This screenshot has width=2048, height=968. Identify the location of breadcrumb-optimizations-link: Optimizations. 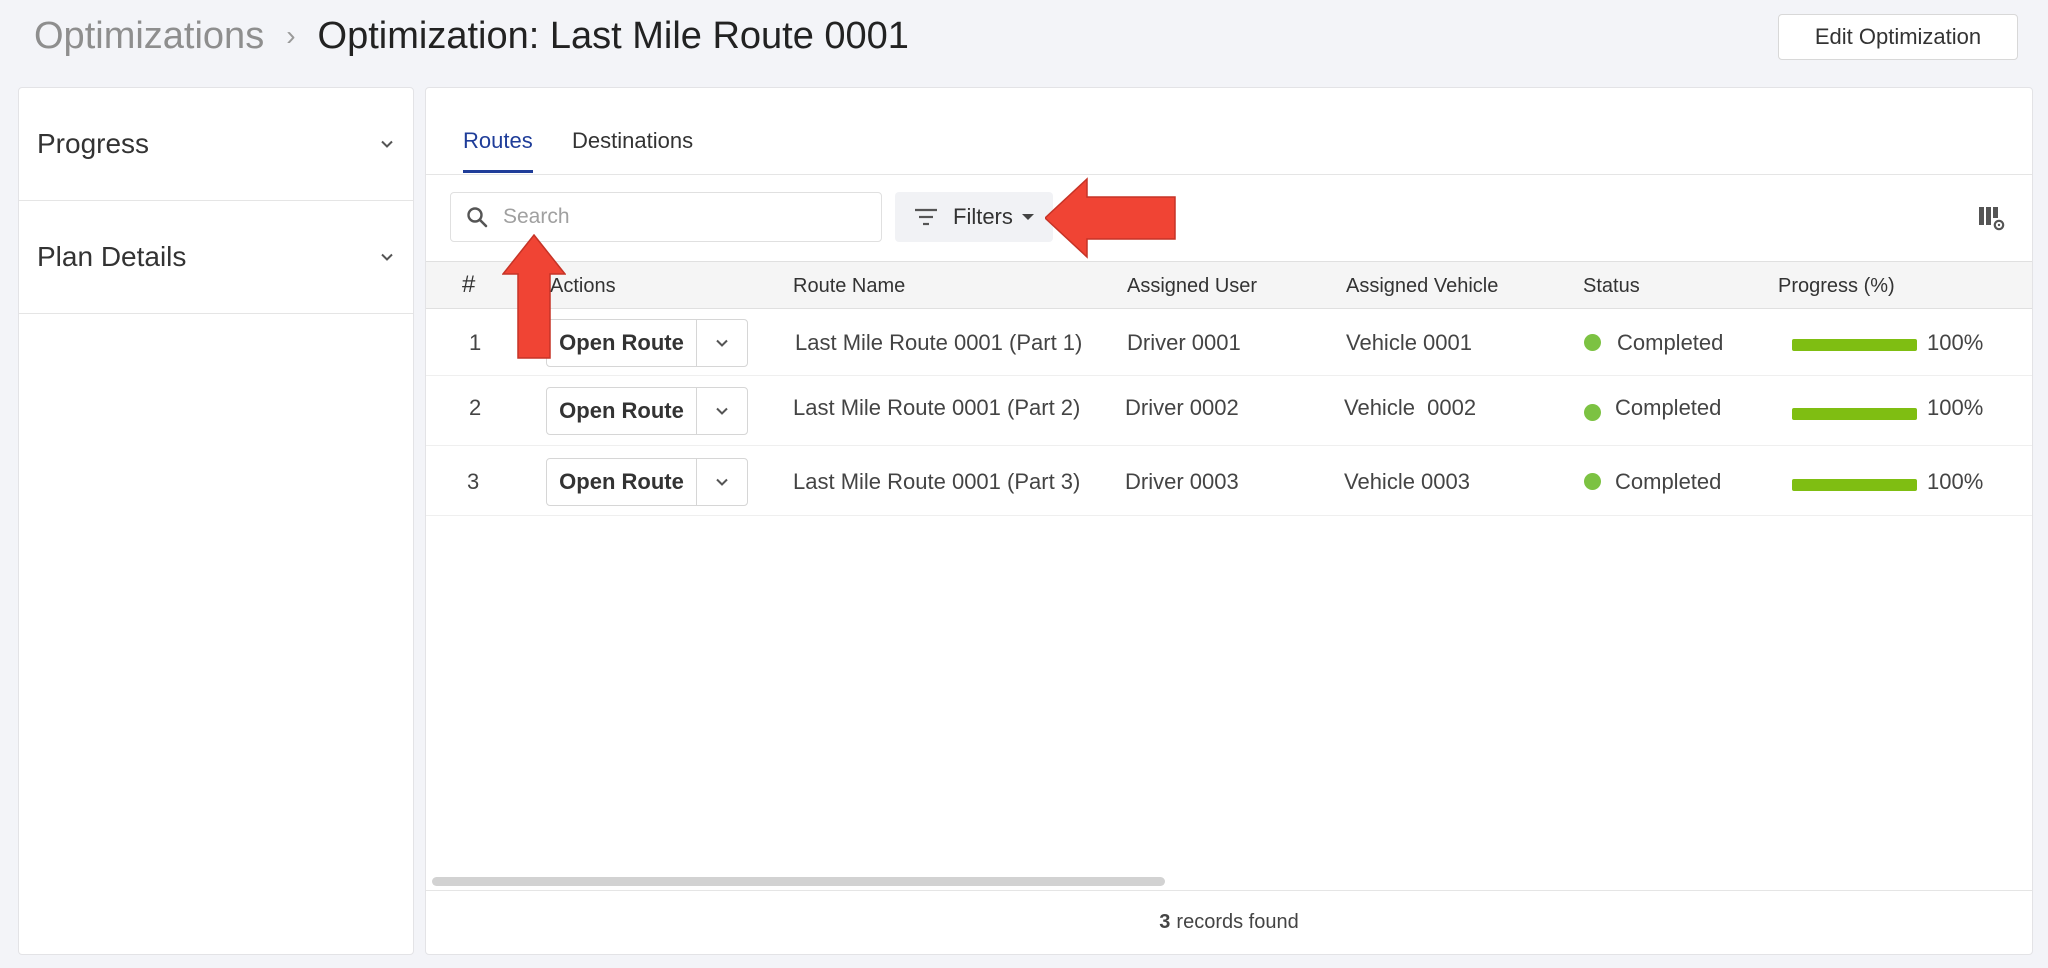
(149, 36).